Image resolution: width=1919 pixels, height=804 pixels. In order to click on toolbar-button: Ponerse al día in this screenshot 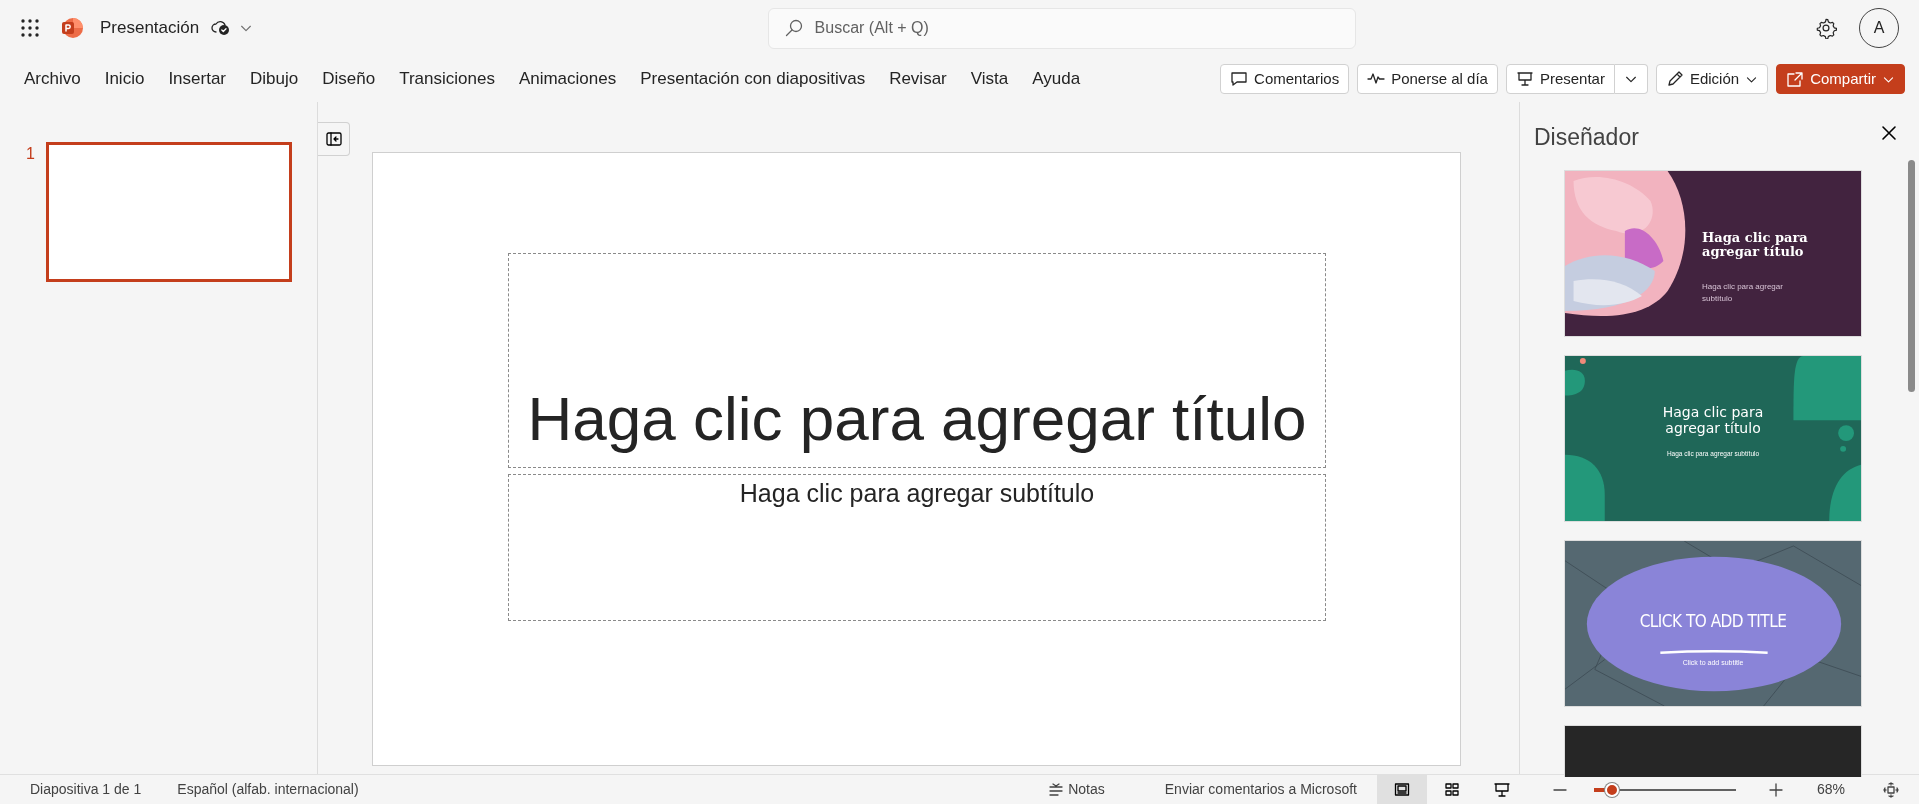, I will do `click(1427, 79)`.